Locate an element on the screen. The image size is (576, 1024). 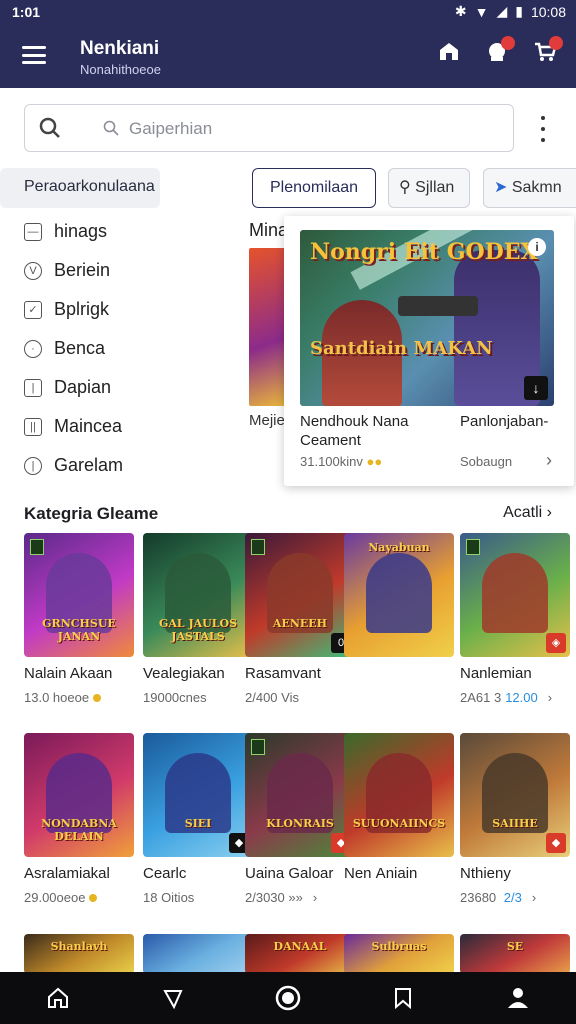
chip-filter-a: Plenomilaan is located at coordinates (314, 188).